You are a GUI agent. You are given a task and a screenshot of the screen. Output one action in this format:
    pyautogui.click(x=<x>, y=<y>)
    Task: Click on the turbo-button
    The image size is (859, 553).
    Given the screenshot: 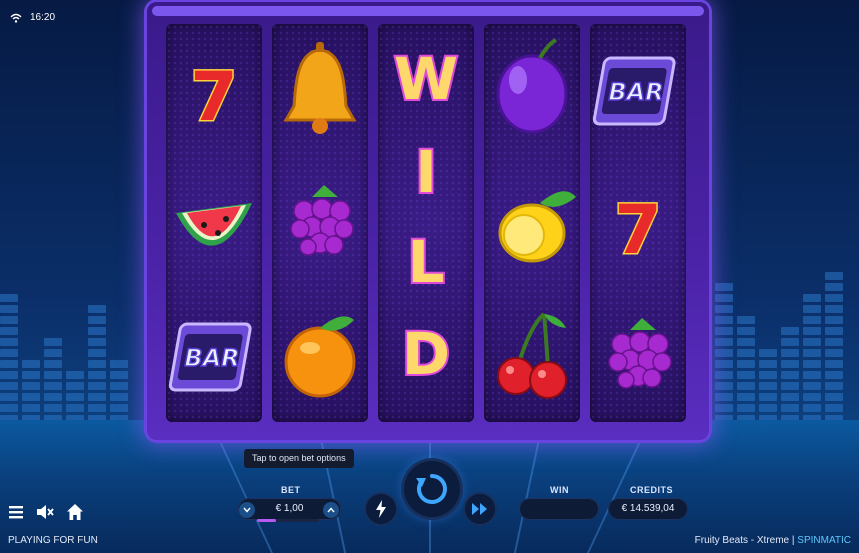 What is the action you would take?
    pyautogui.click(x=381, y=509)
    